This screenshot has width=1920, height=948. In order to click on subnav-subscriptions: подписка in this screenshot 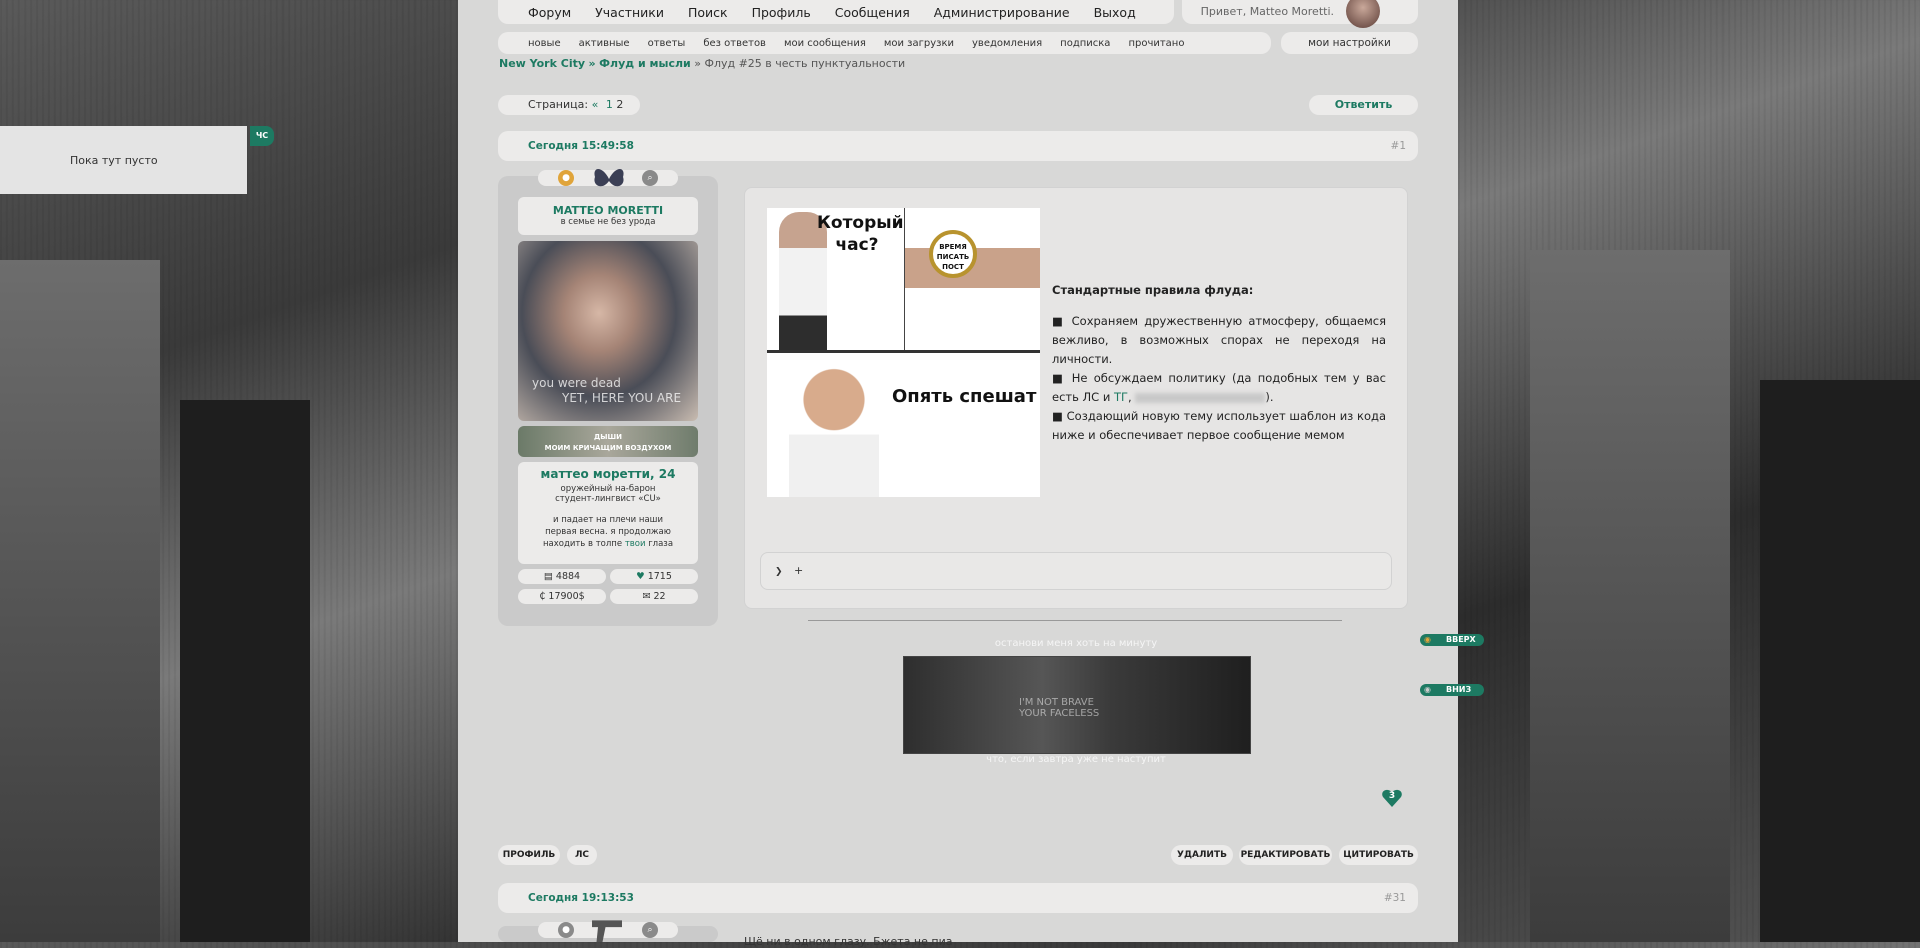, I will do `click(1085, 43)`.